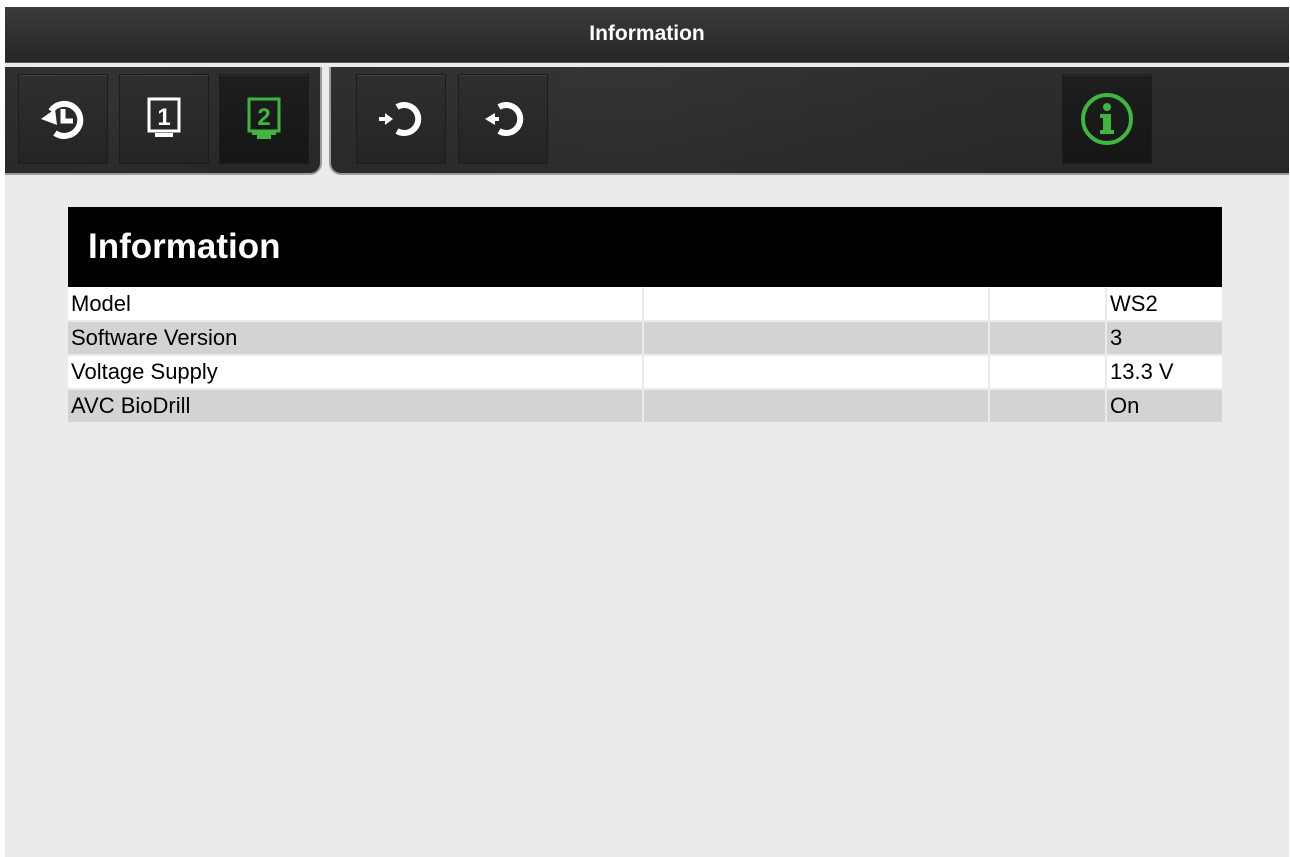 This screenshot has width=1290, height=857. Describe the element at coordinates (1164, 406) in the screenshot. I see `row-value: On` at that location.